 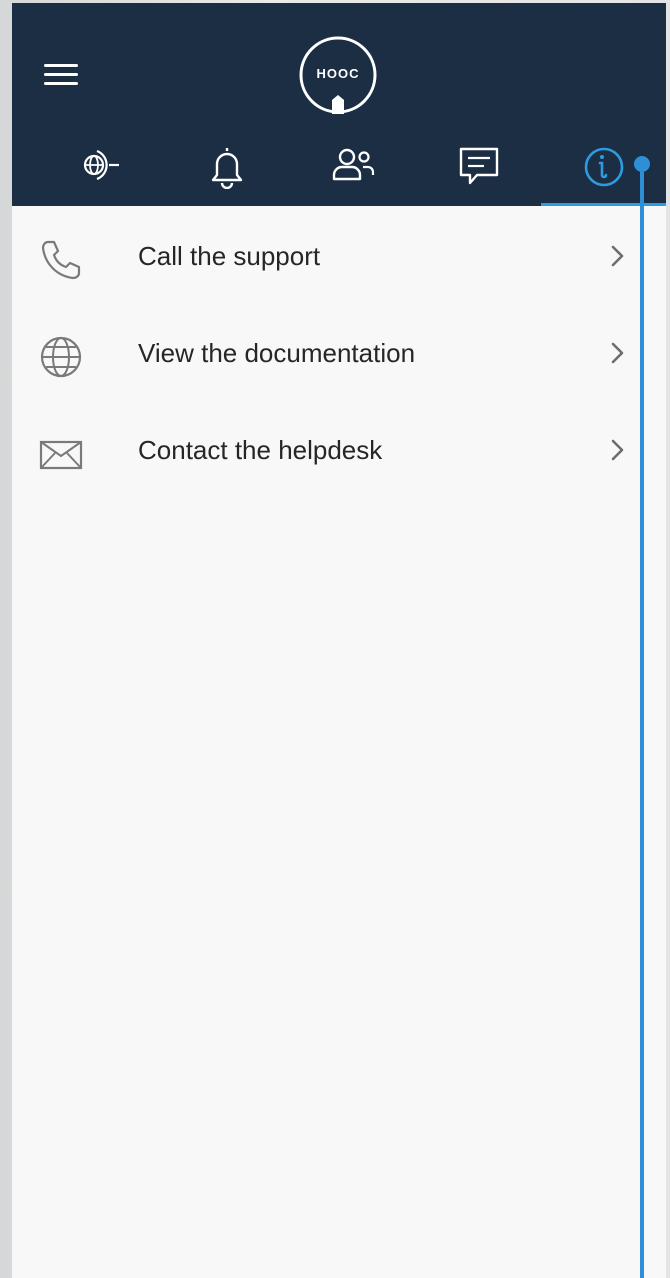 I want to click on logo-text: HOOC, so click(x=338, y=73).